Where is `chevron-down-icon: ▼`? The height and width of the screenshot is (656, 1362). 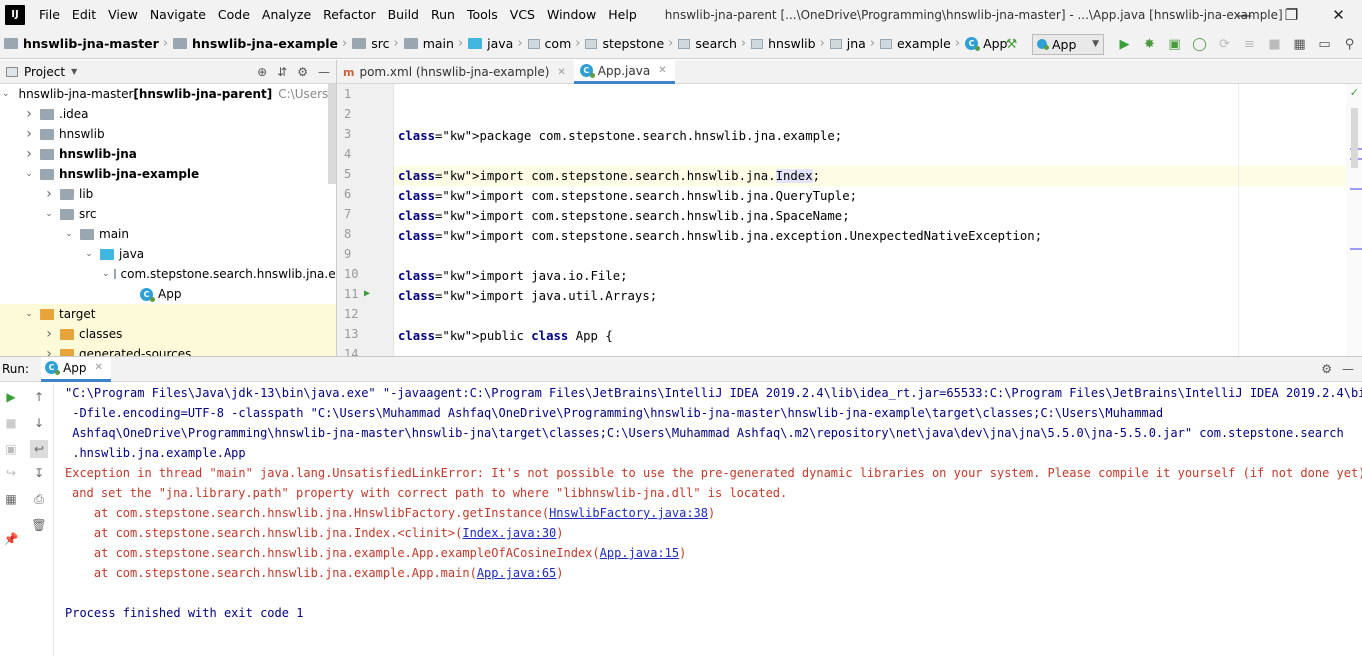 chevron-down-icon: ▼ is located at coordinates (74, 71).